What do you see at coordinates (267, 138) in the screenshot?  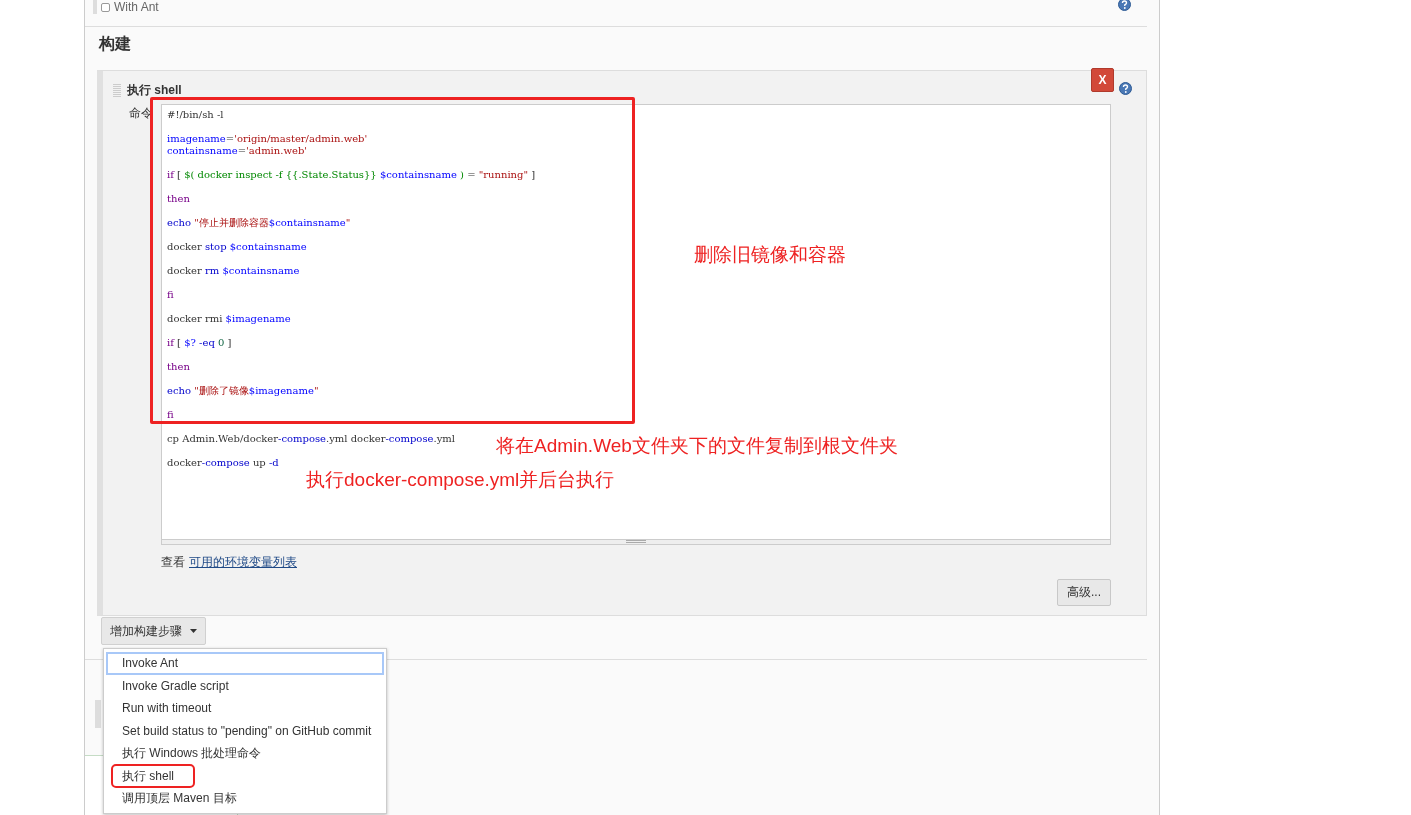 I see `code-line: imagename='origin/master/admin.web'` at bounding box center [267, 138].